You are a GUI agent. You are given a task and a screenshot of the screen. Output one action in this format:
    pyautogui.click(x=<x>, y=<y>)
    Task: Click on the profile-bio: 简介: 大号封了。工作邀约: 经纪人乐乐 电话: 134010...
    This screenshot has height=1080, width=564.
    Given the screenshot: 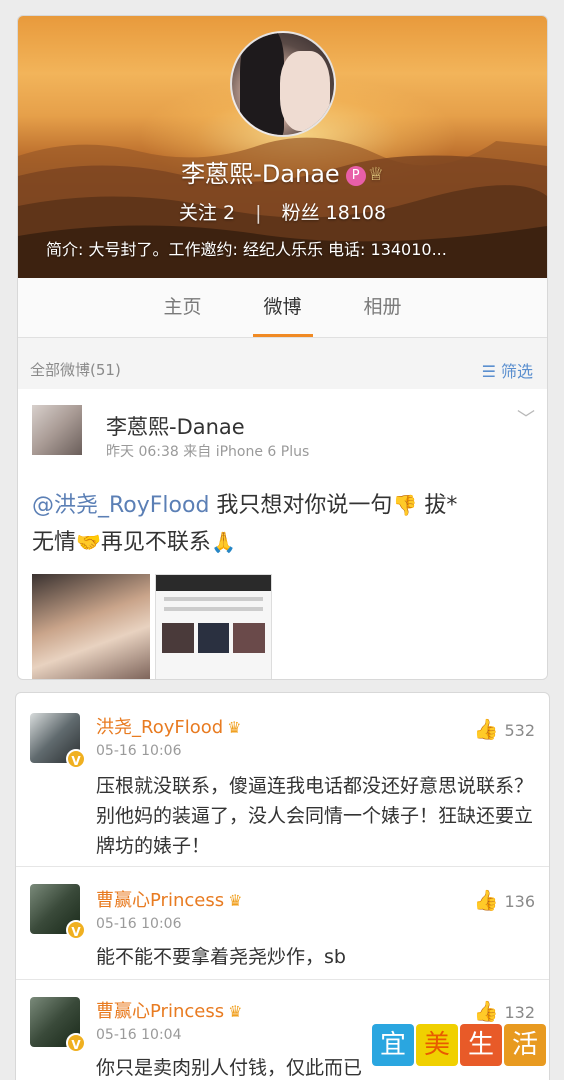 What is the action you would take?
    pyautogui.click(x=246, y=249)
    